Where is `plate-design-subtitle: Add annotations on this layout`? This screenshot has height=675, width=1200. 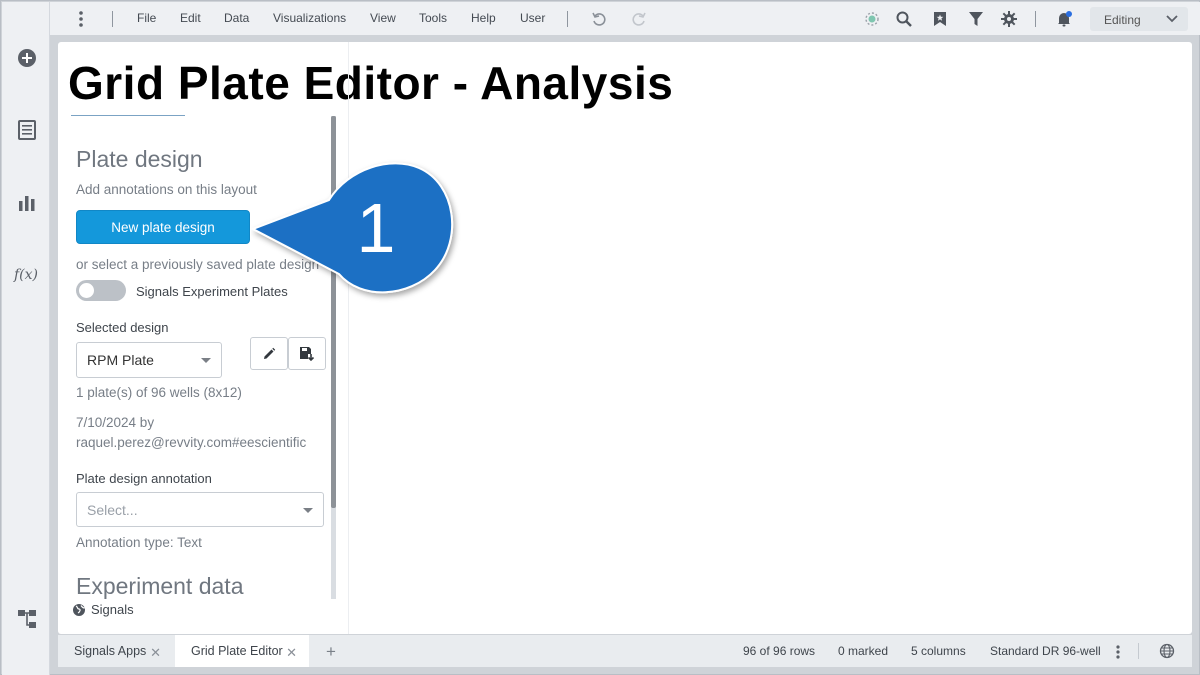
plate-design-subtitle: Add annotations on this layout is located at coordinates (166, 189).